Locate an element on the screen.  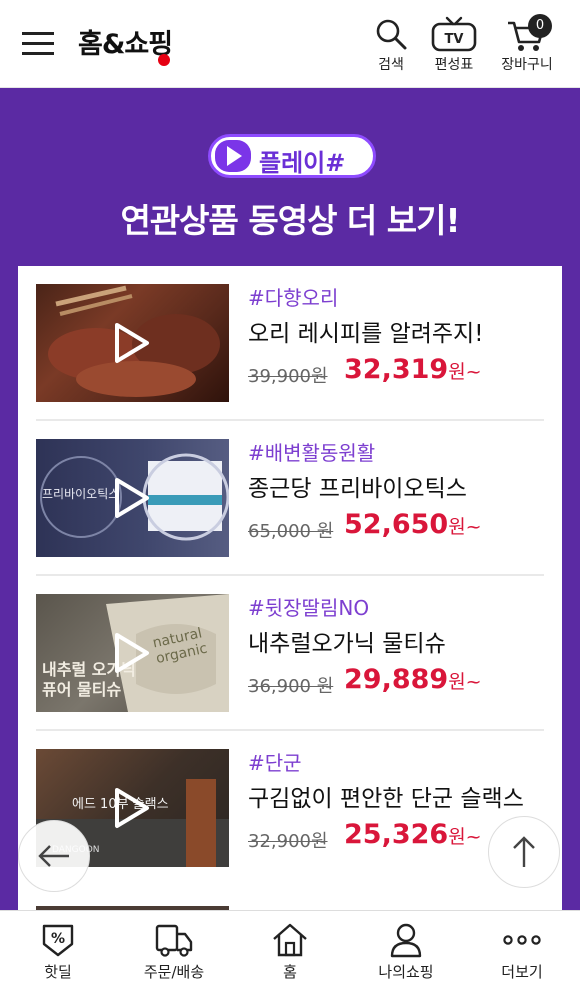
play-logo-icon is located at coordinates (233, 156).